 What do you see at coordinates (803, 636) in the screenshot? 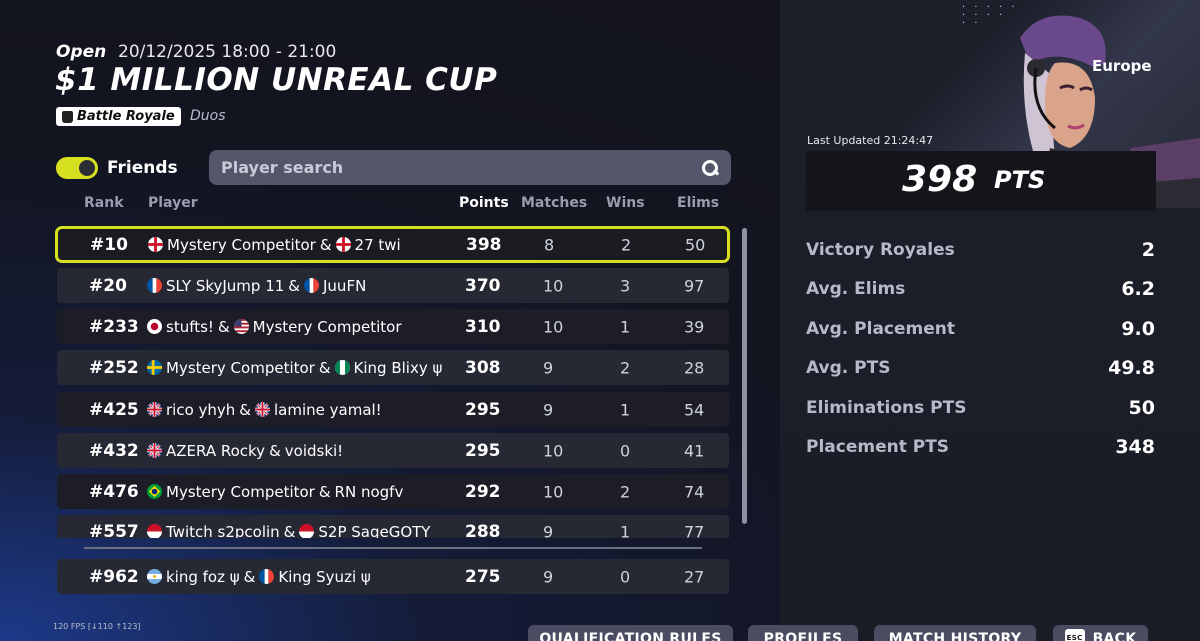
I see `profiles-label: PROFILES` at bounding box center [803, 636].